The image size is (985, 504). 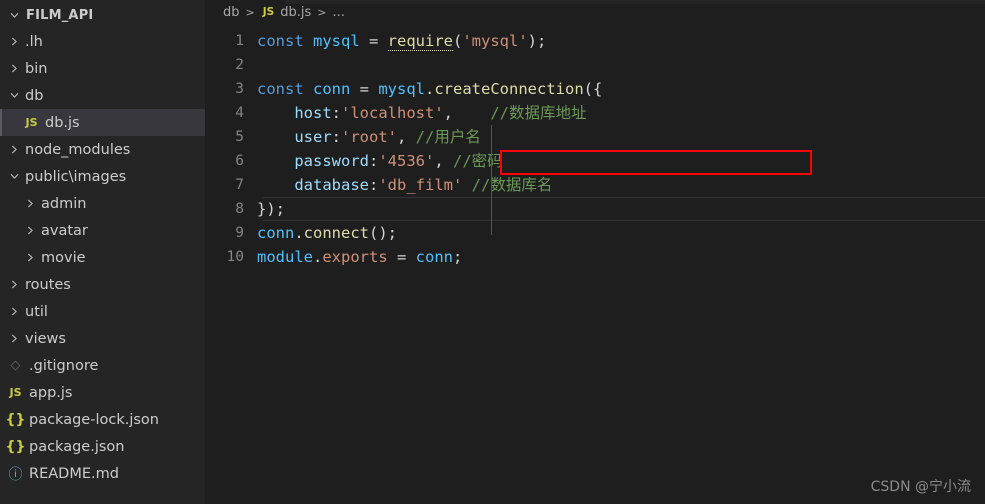 What do you see at coordinates (235, 257) in the screenshot?
I see `line-number: 10` at bounding box center [235, 257].